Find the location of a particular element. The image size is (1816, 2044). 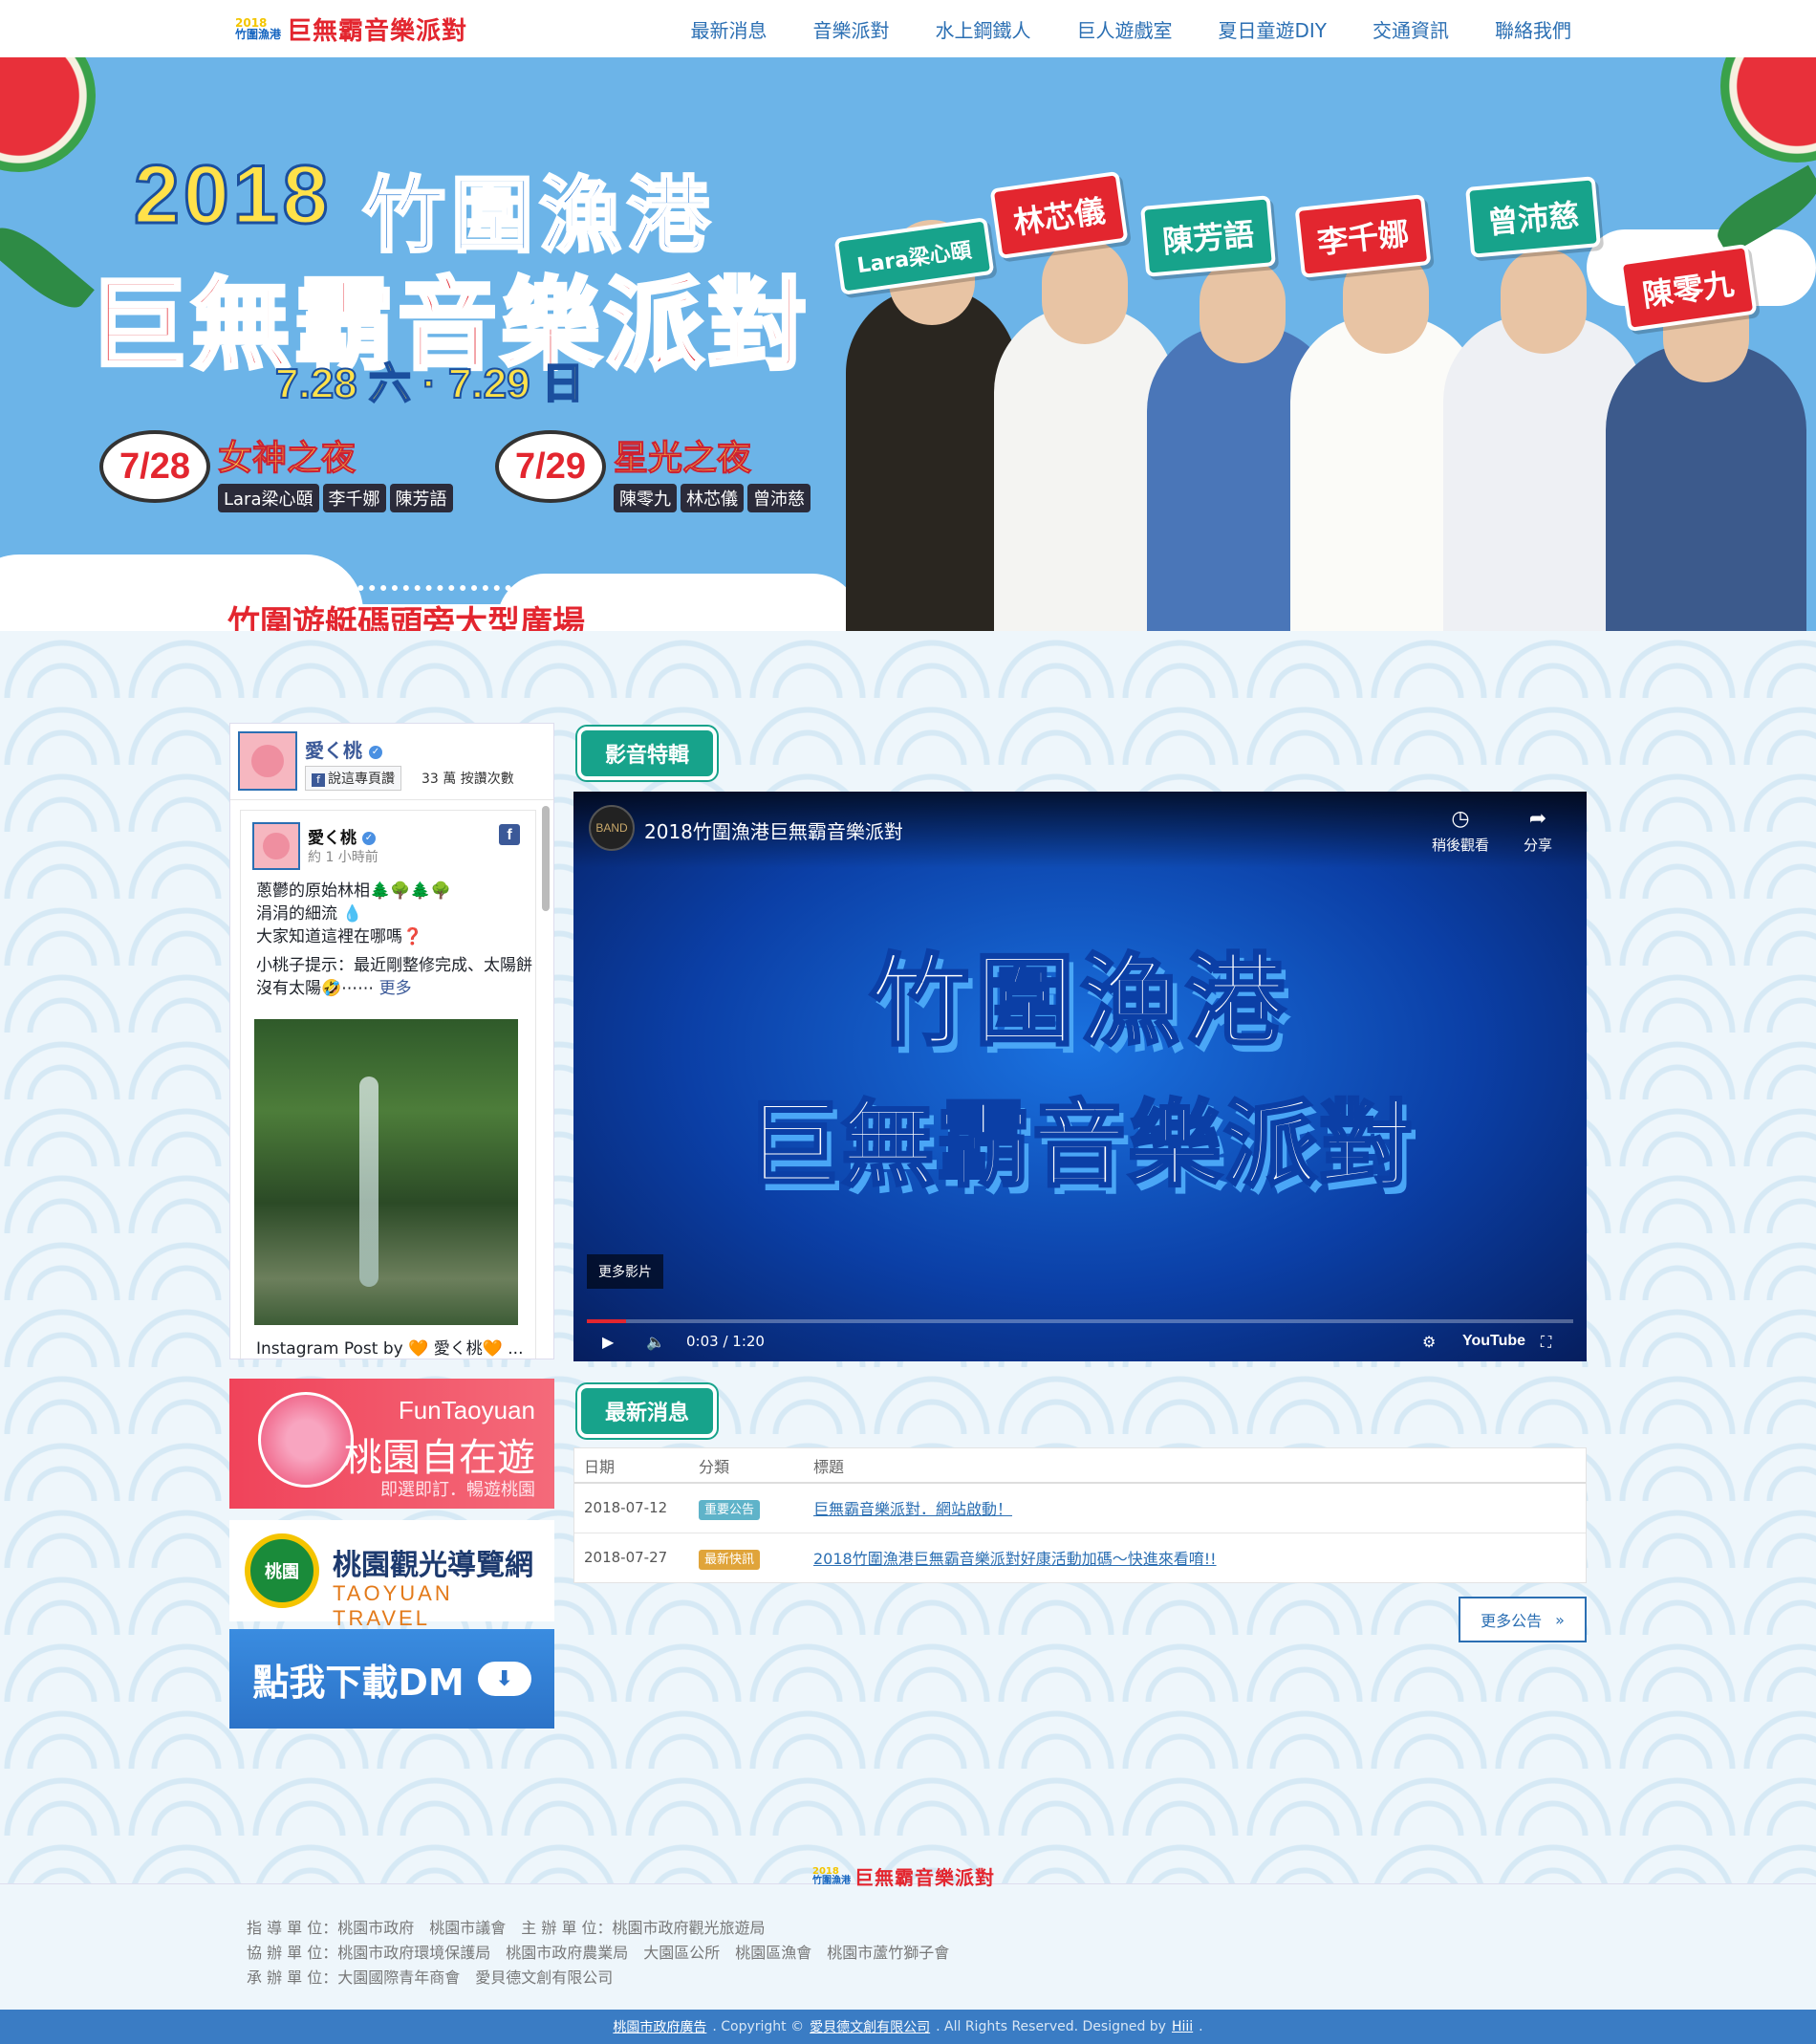

news-title-link: 巨無霸音樂派對．網站啟動！ is located at coordinates (912, 1509).